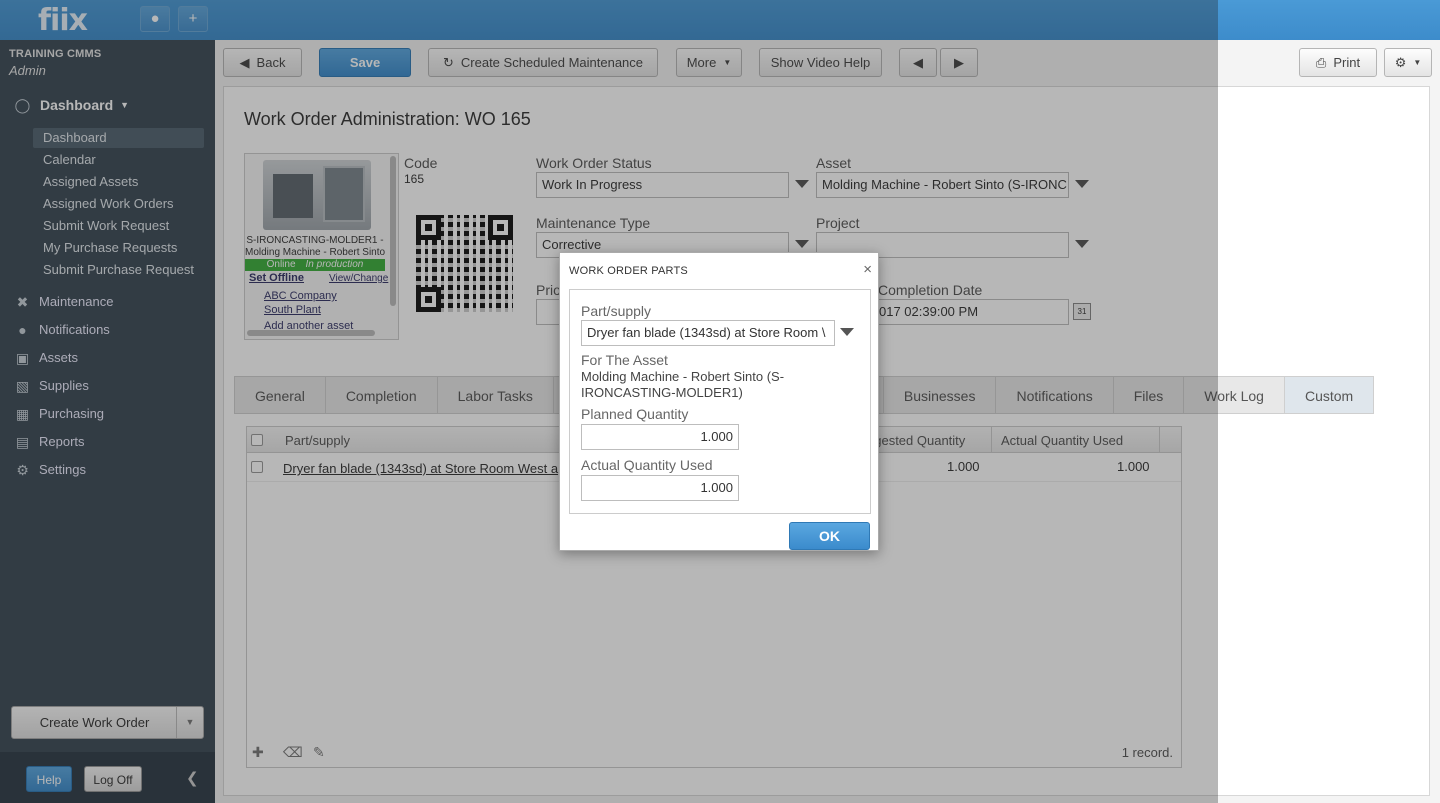  What do you see at coordinates (660, 437) in the screenshot?
I see `planned-quantity-input: 1.000` at bounding box center [660, 437].